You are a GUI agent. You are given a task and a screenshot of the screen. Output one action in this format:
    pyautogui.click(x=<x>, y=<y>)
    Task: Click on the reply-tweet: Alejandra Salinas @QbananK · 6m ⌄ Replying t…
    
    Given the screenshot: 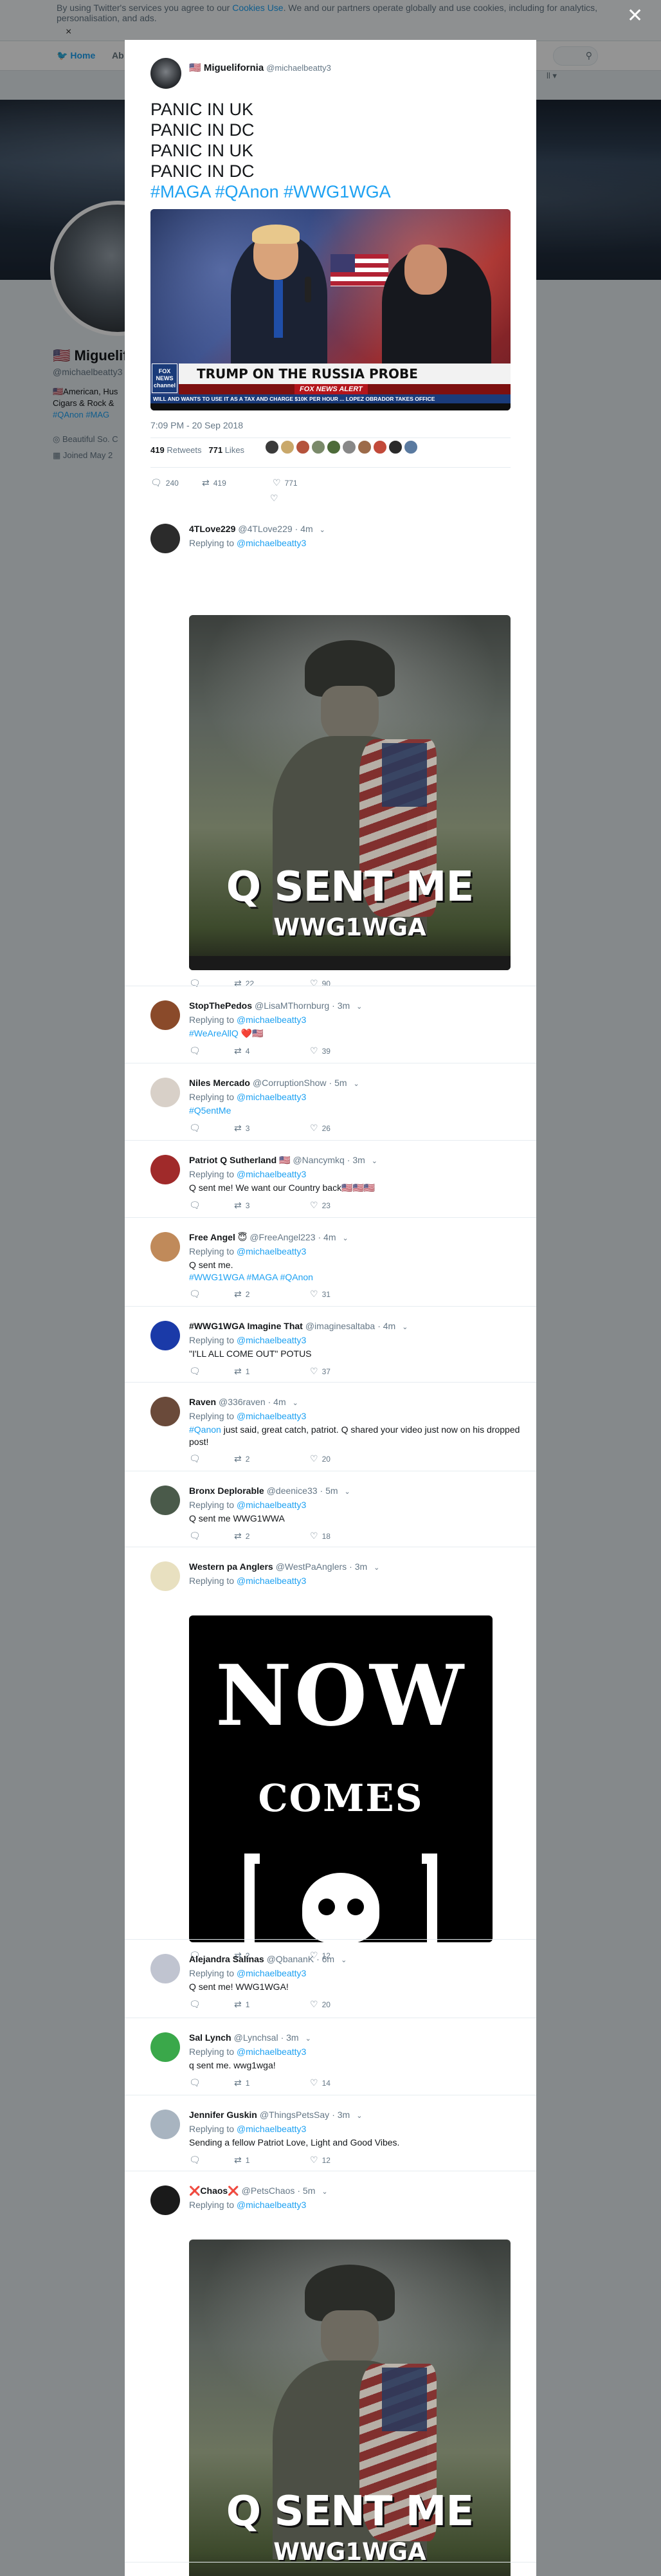 What is the action you would take?
    pyautogui.click(x=330, y=1978)
    